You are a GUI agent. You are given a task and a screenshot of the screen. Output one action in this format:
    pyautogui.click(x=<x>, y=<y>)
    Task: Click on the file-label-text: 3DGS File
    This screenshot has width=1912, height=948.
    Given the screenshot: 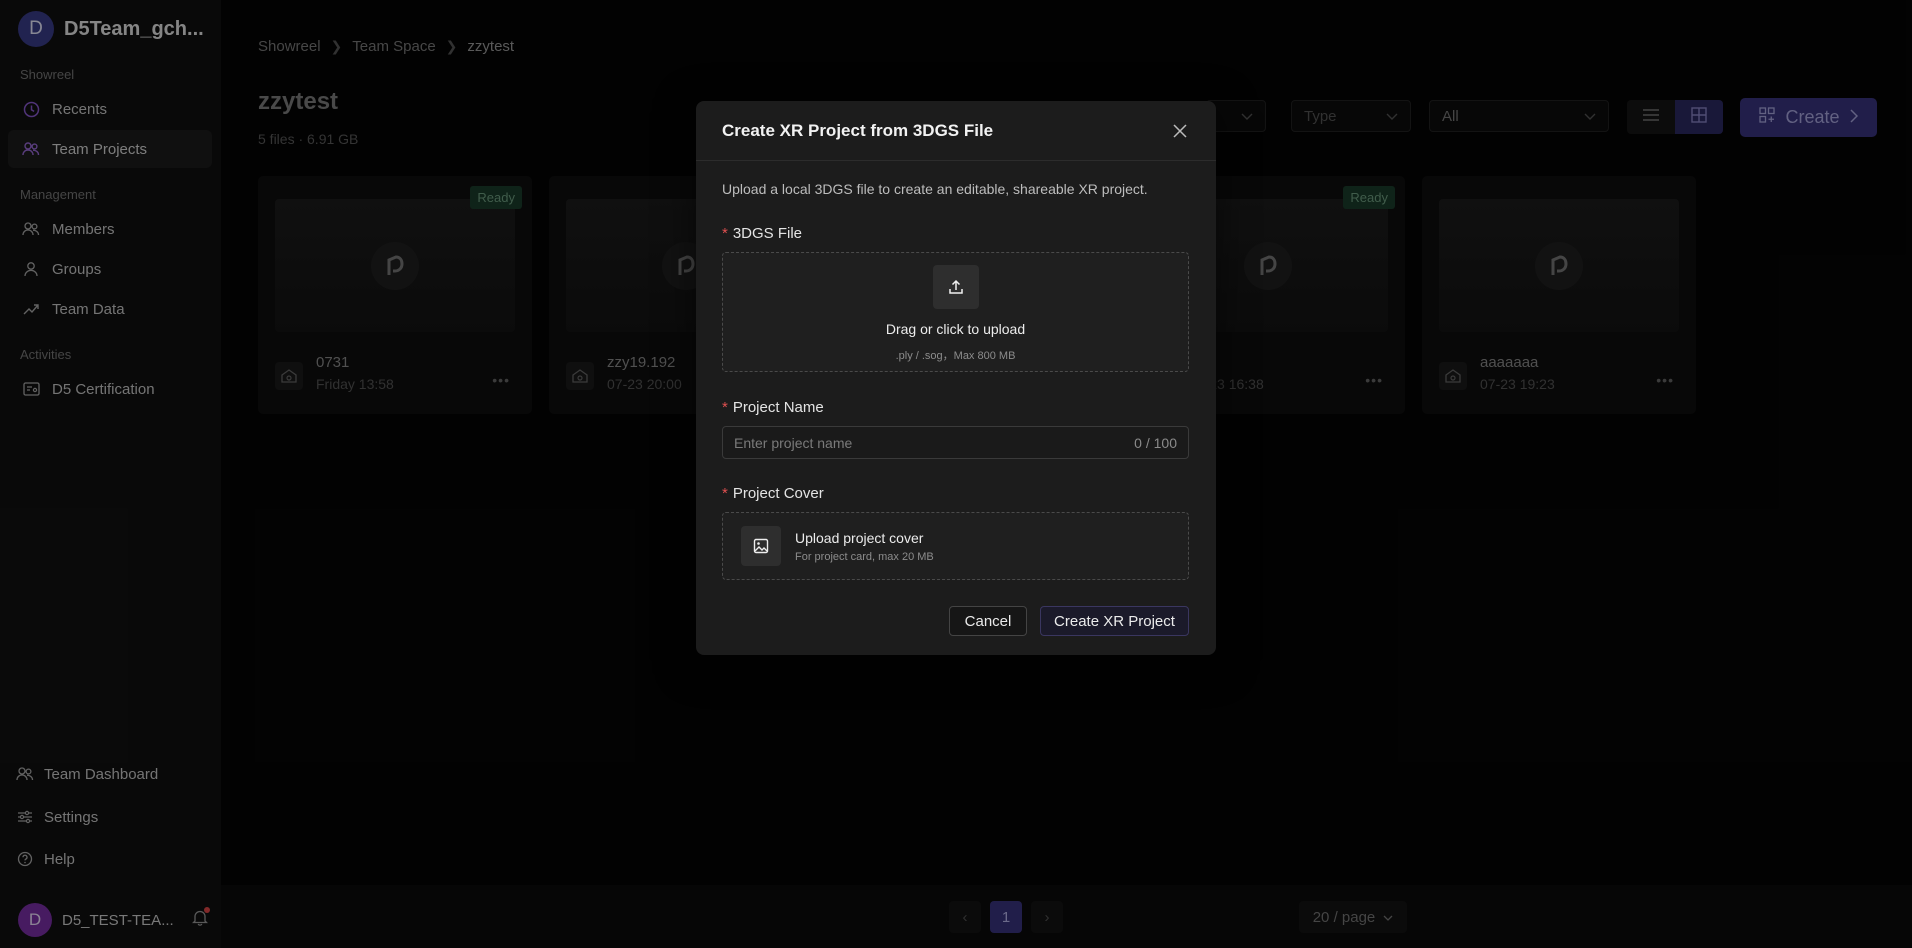 What is the action you would take?
    pyautogui.click(x=767, y=233)
    